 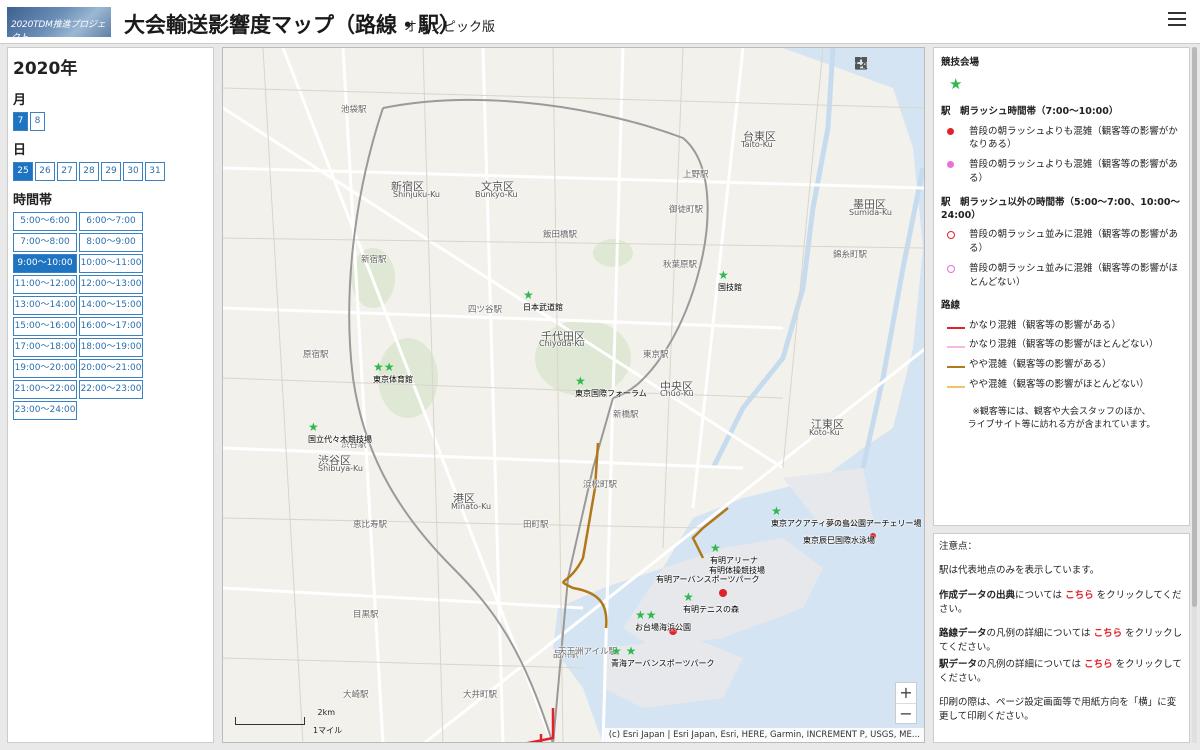 What do you see at coordinates (111, 326) in the screenshot?
I see `time-button: 16:00〜17:00` at bounding box center [111, 326].